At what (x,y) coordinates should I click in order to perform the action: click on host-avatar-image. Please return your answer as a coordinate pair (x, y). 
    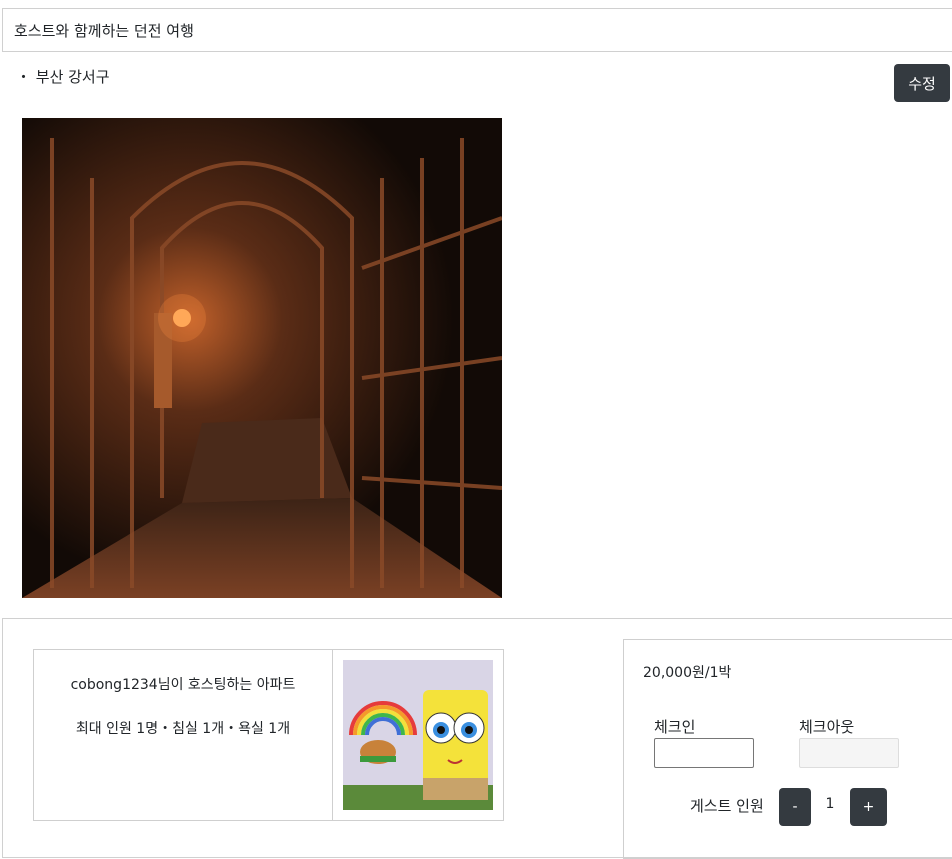
    Looking at the image, I should click on (418, 735).